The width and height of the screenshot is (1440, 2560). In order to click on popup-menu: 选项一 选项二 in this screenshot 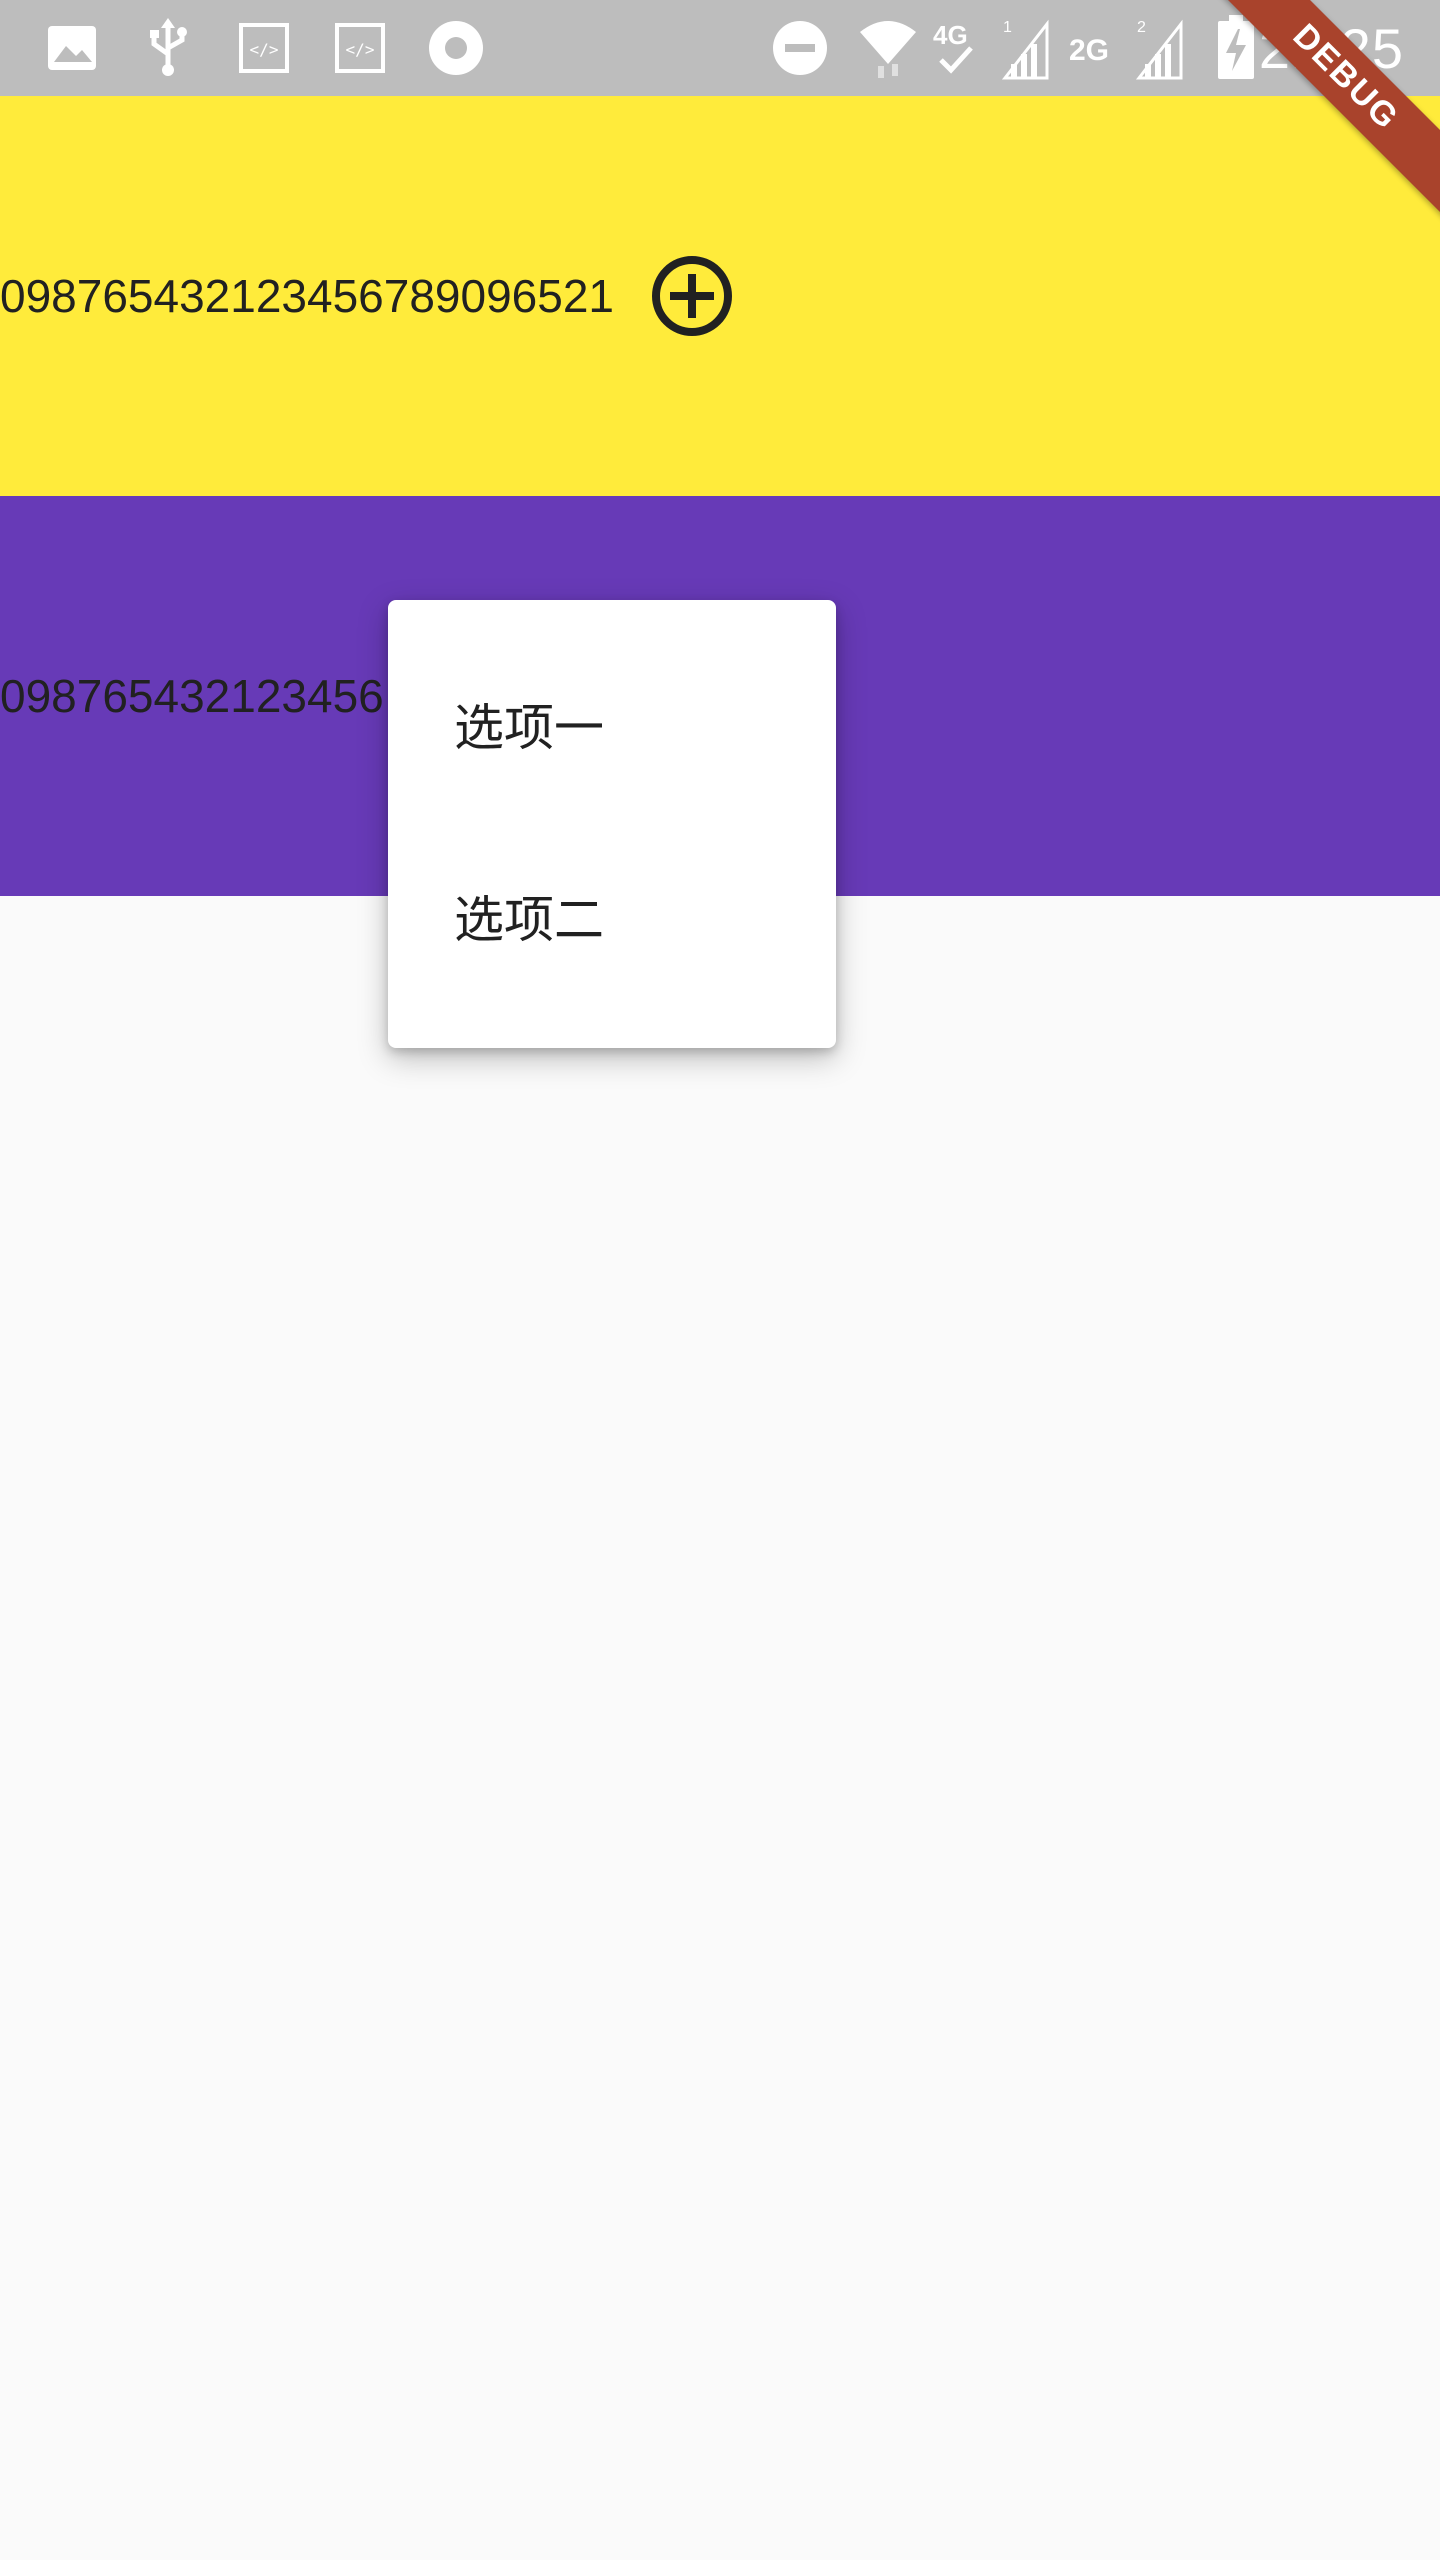, I will do `click(612, 824)`.